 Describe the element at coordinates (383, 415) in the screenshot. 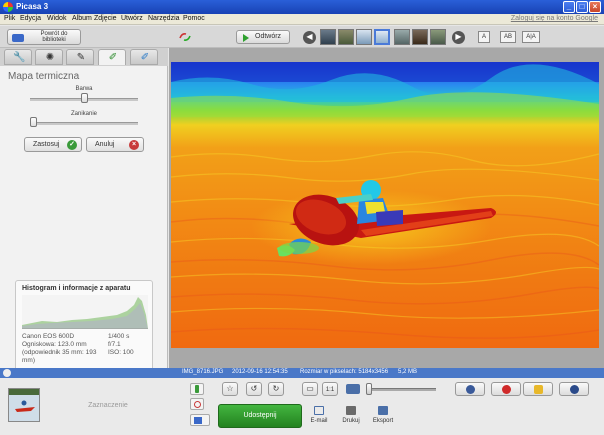

I see `export-button: Eksport` at that location.